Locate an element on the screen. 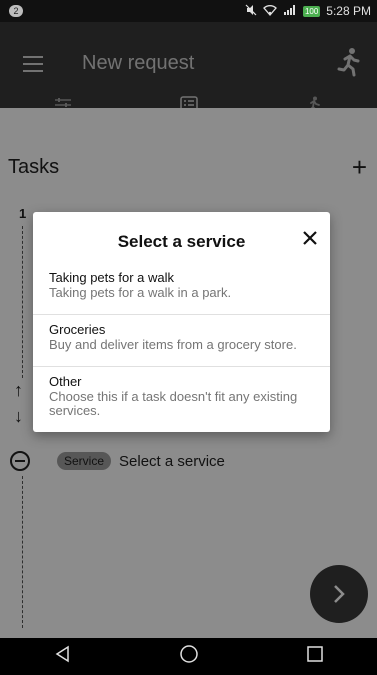 The width and height of the screenshot is (377, 675). signal-icon is located at coordinates (290, 11).